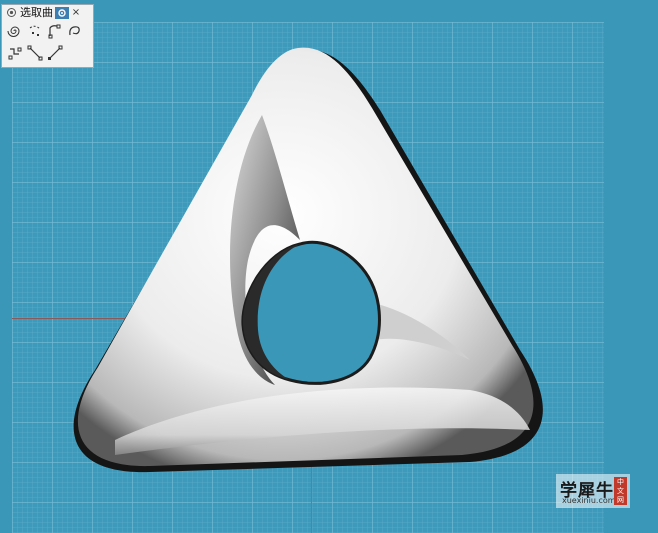 This screenshot has width=658, height=533. I want to click on select-curves-toolbar: 选取曲 ×, so click(47, 36).